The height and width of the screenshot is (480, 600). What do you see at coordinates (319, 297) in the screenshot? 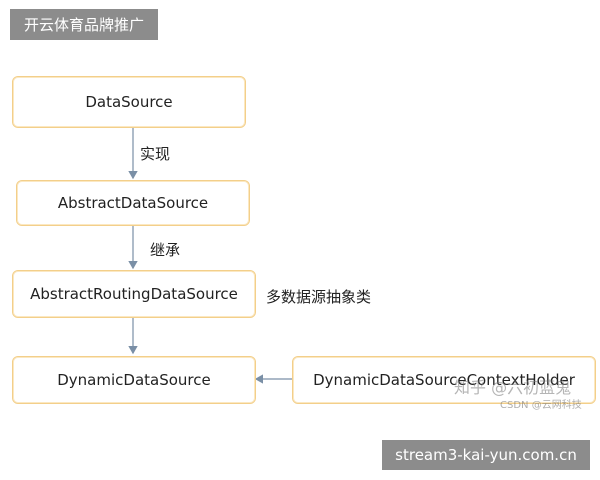
I see `annotation-multi-datasource: 多数据源抽象类` at bounding box center [319, 297].